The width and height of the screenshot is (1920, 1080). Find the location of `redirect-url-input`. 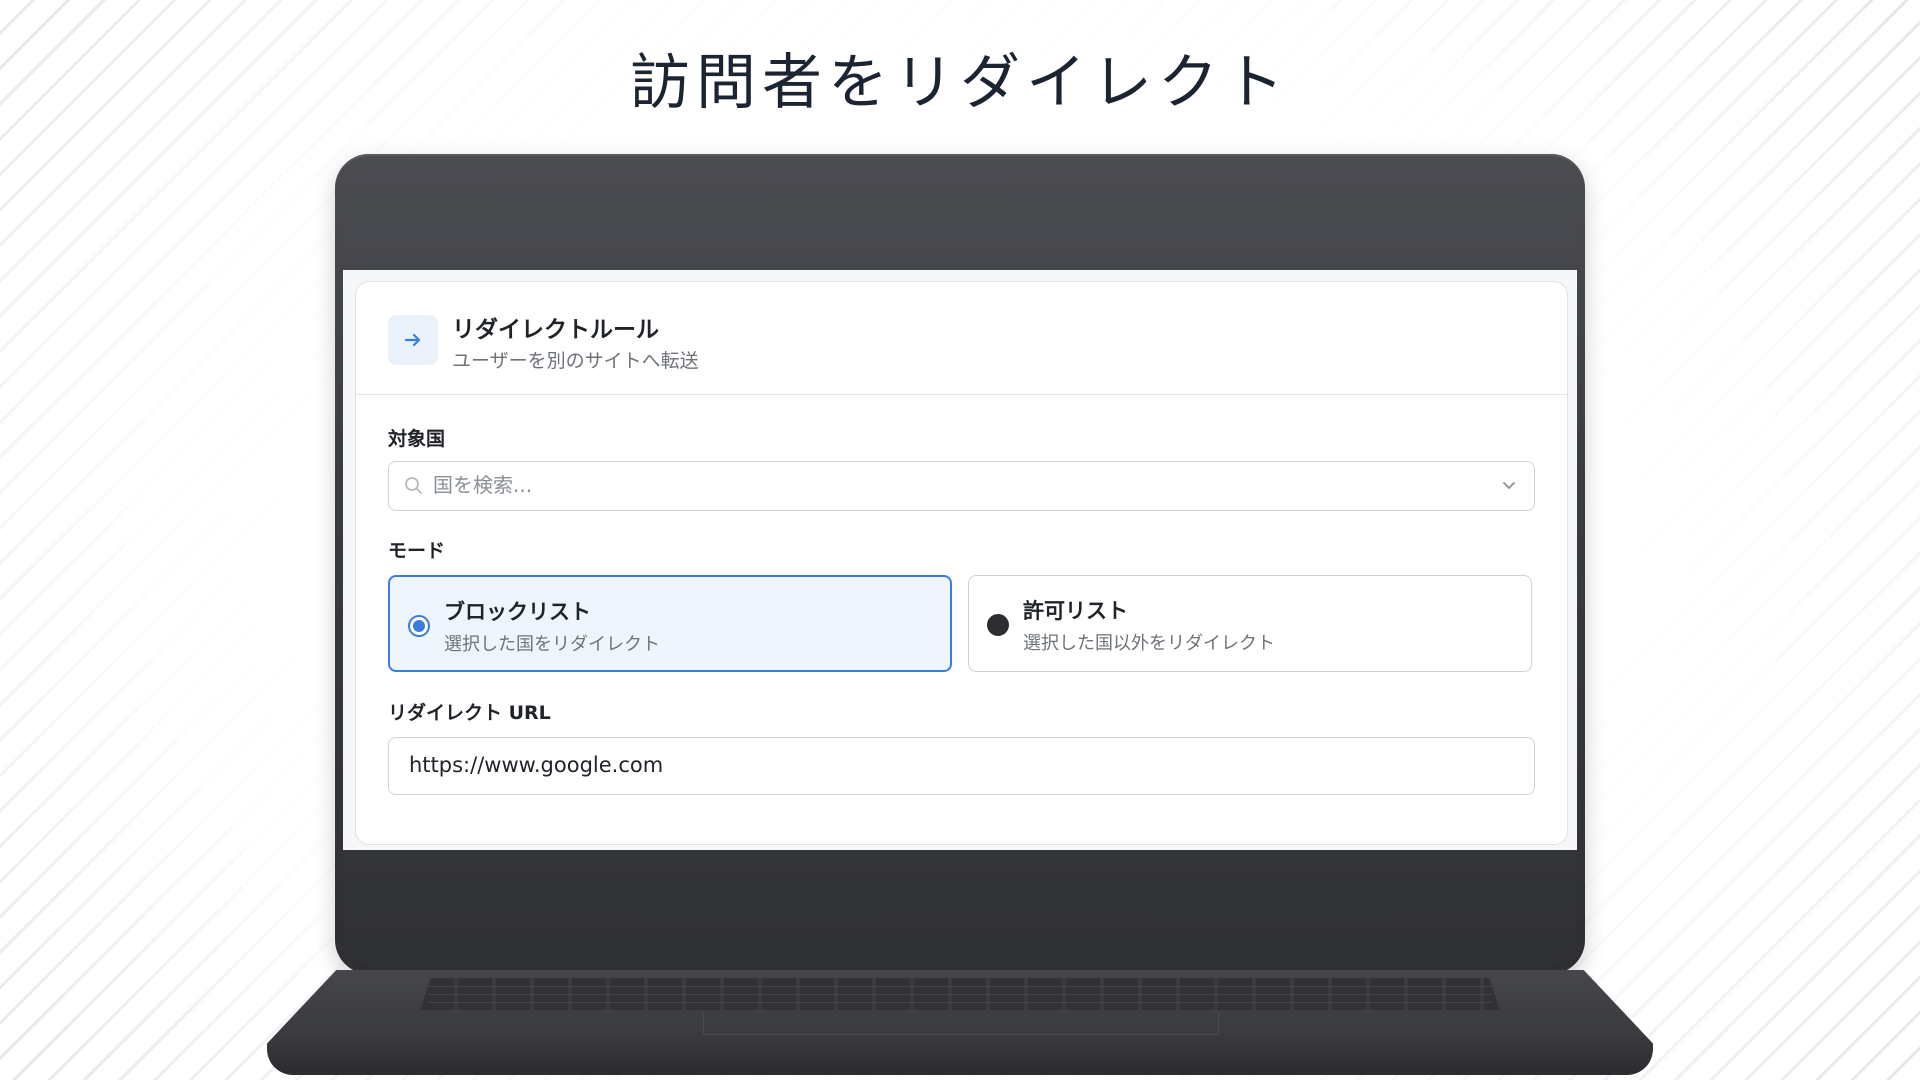

redirect-url-input is located at coordinates (959, 765).